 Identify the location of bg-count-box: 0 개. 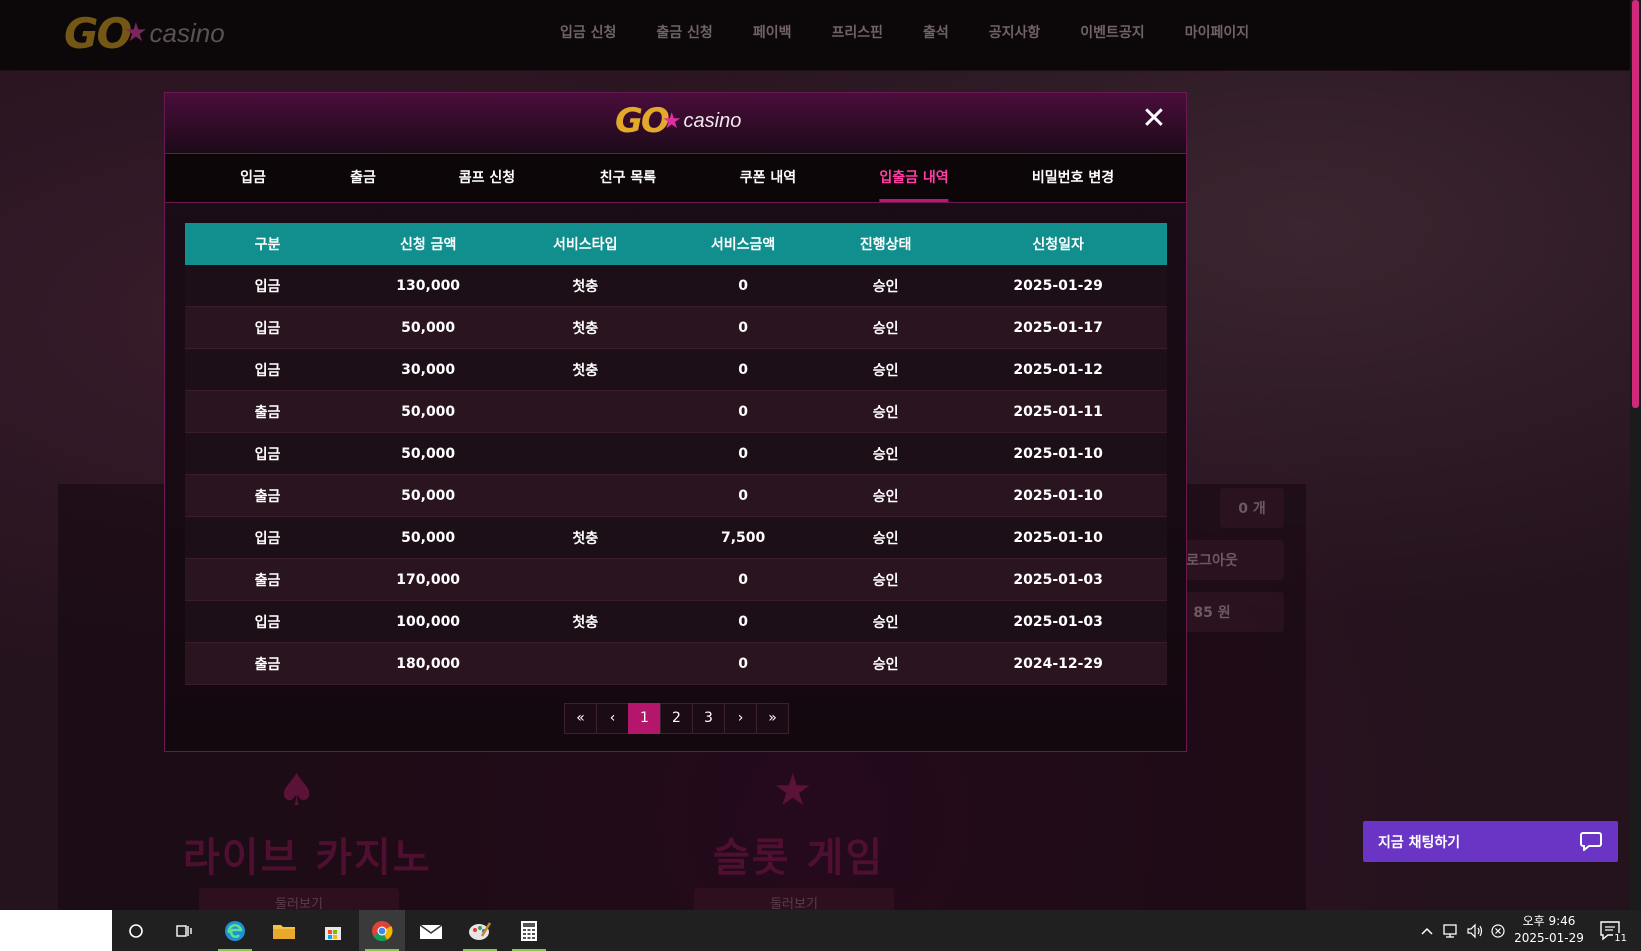
(1252, 508).